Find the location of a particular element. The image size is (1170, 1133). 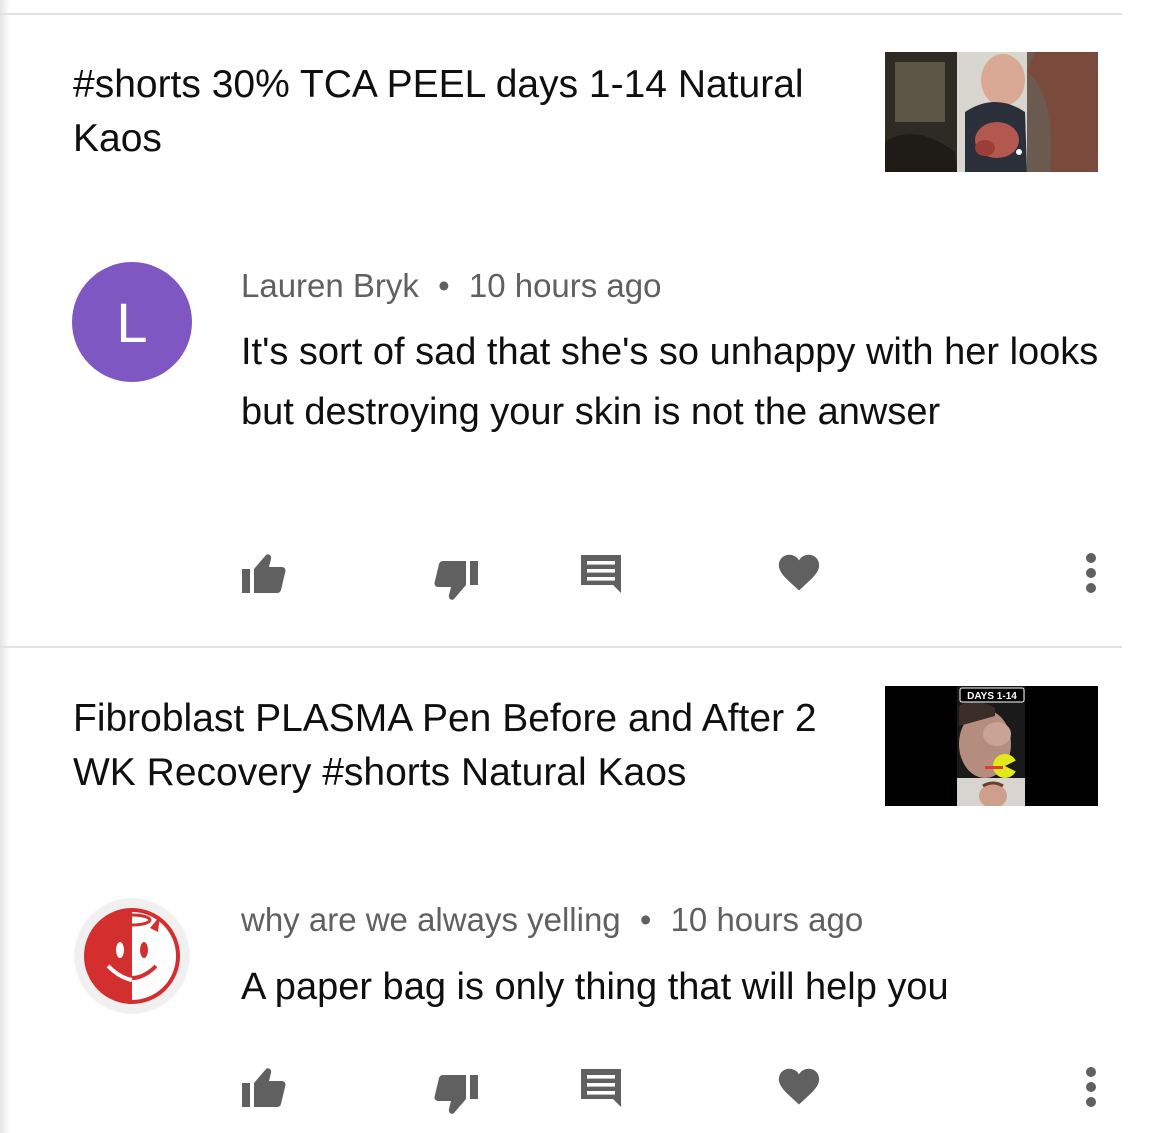

avatar-letter: L is located at coordinates (132, 322).